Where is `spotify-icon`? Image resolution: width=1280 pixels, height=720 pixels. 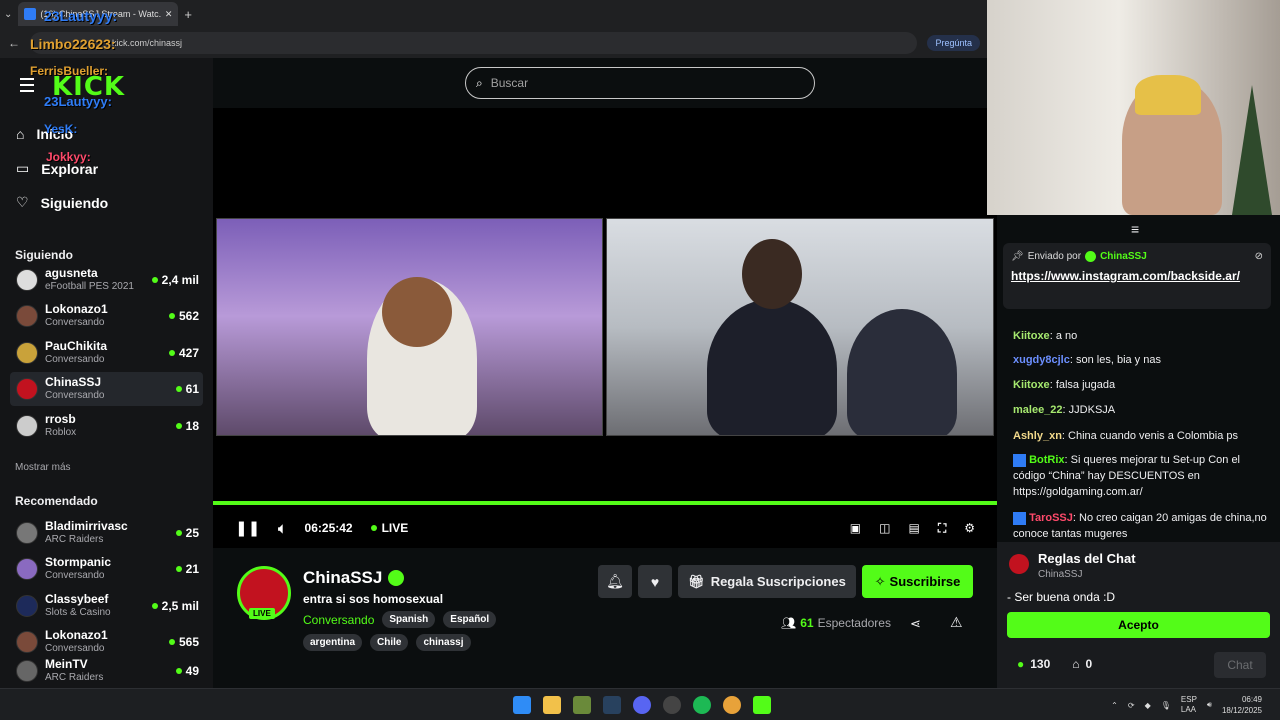
spotify-icon is located at coordinates (702, 705).